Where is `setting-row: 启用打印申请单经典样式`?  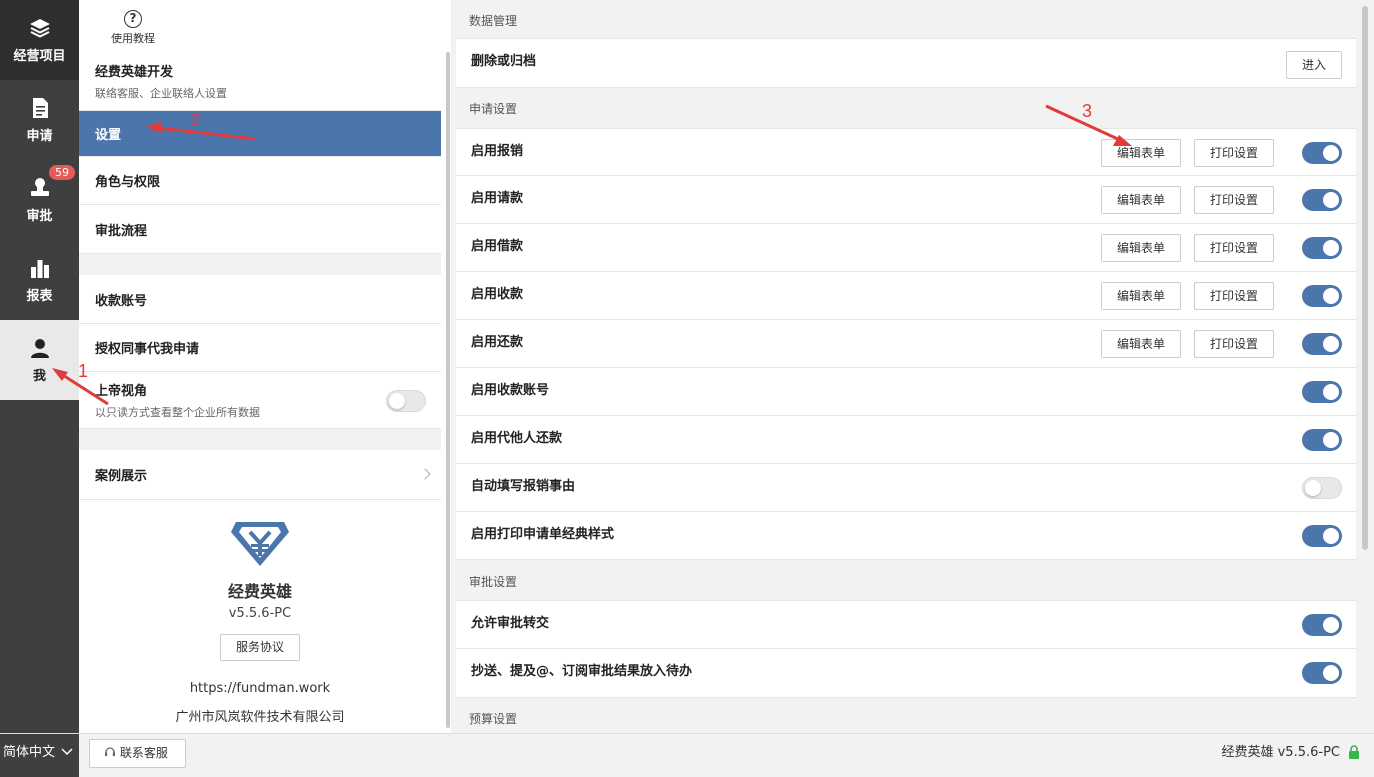 setting-row: 启用打印申请单经典样式 is located at coordinates (906, 536).